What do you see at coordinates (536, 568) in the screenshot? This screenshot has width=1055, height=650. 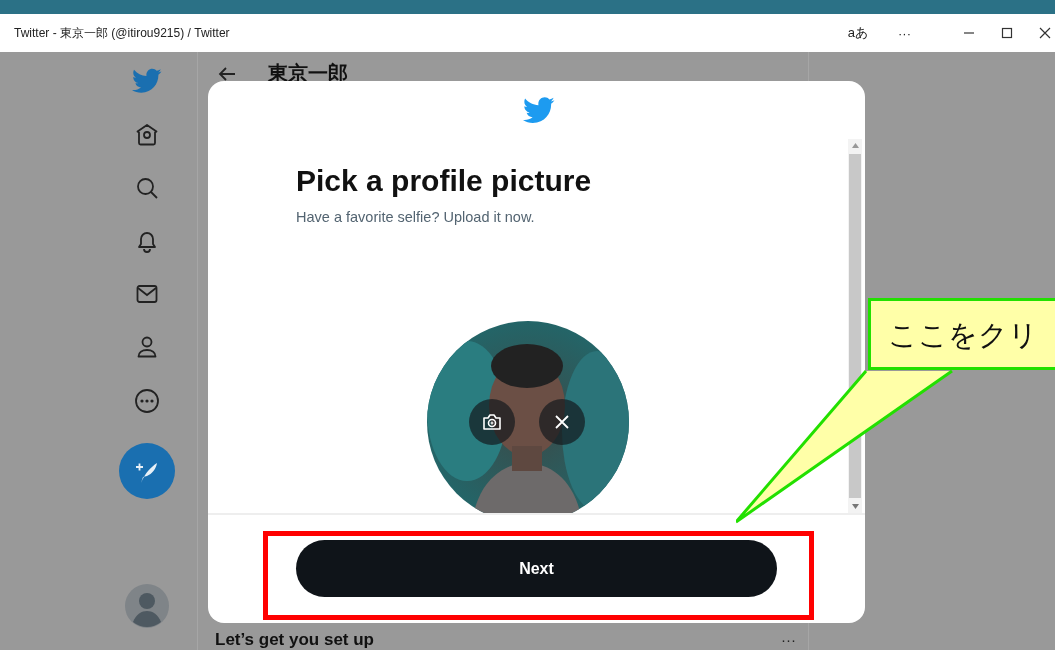 I see `next-button: Next` at bounding box center [536, 568].